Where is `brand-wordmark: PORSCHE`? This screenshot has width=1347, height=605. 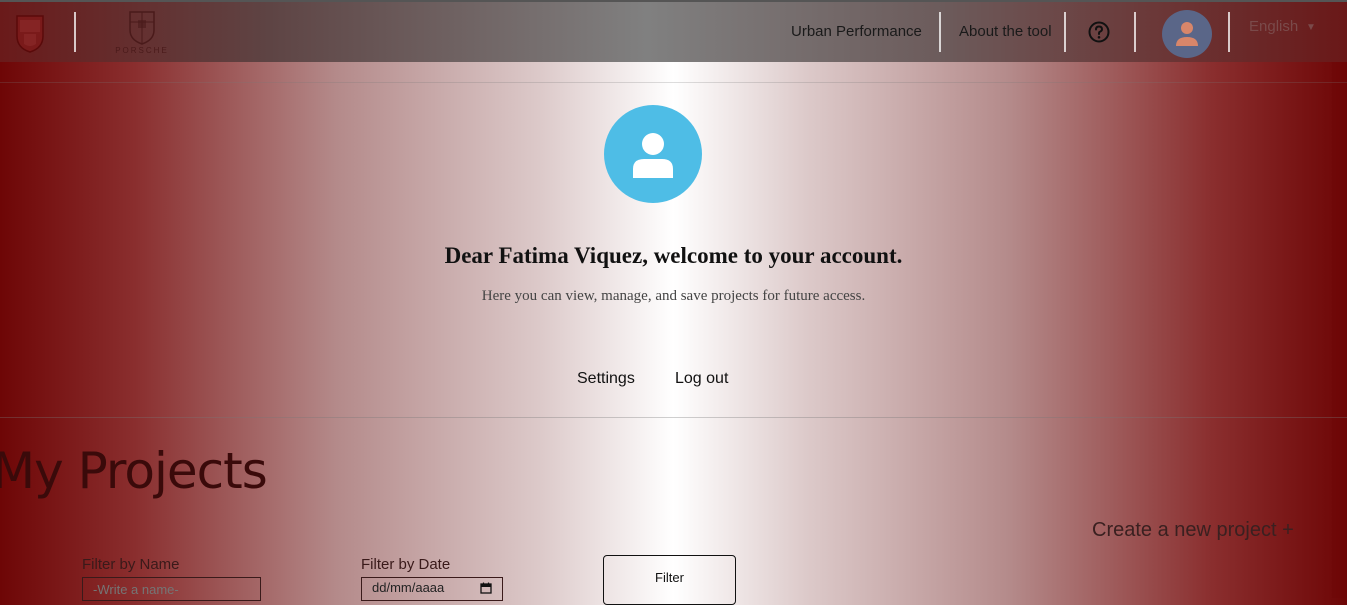
brand-wordmark: PORSCHE is located at coordinates (142, 50).